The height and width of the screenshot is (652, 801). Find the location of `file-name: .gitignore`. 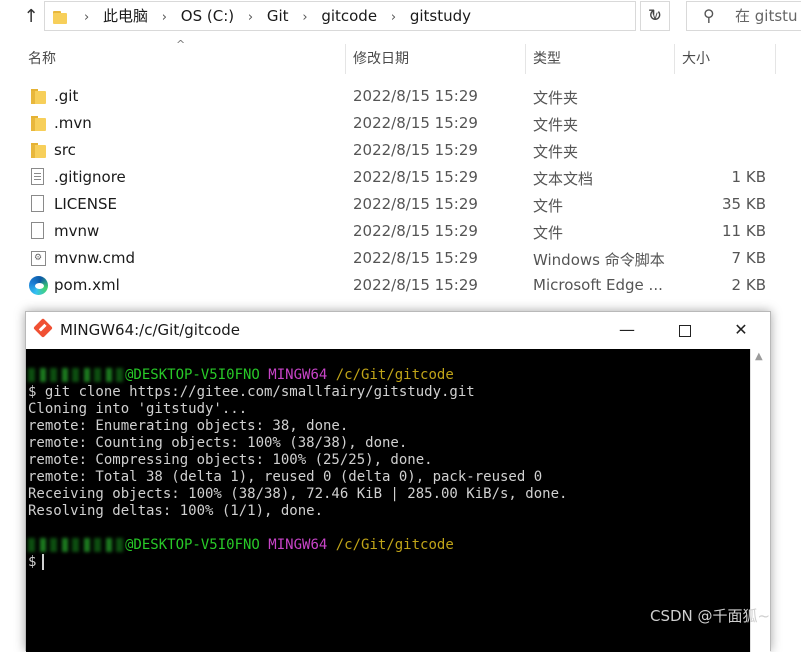

file-name: .gitignore is located at coordinates (90, 177).